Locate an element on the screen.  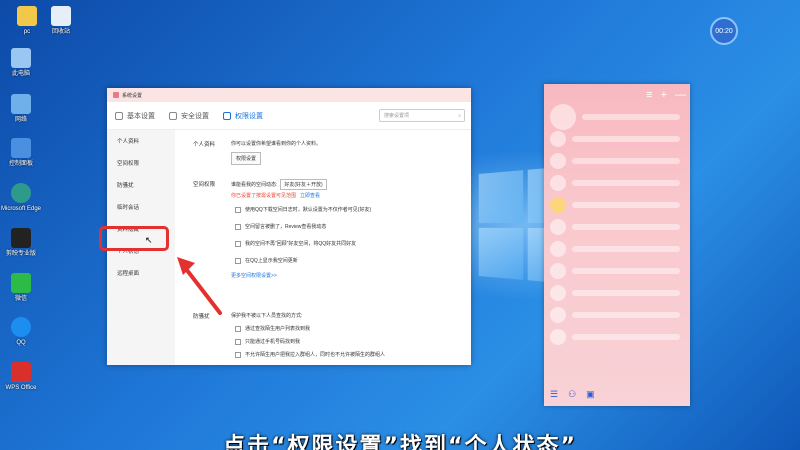
settings-tabbar: 基本设置 安全设置 权限设置 搜索设置项 ⌕ is located at coordinates (289, 116).